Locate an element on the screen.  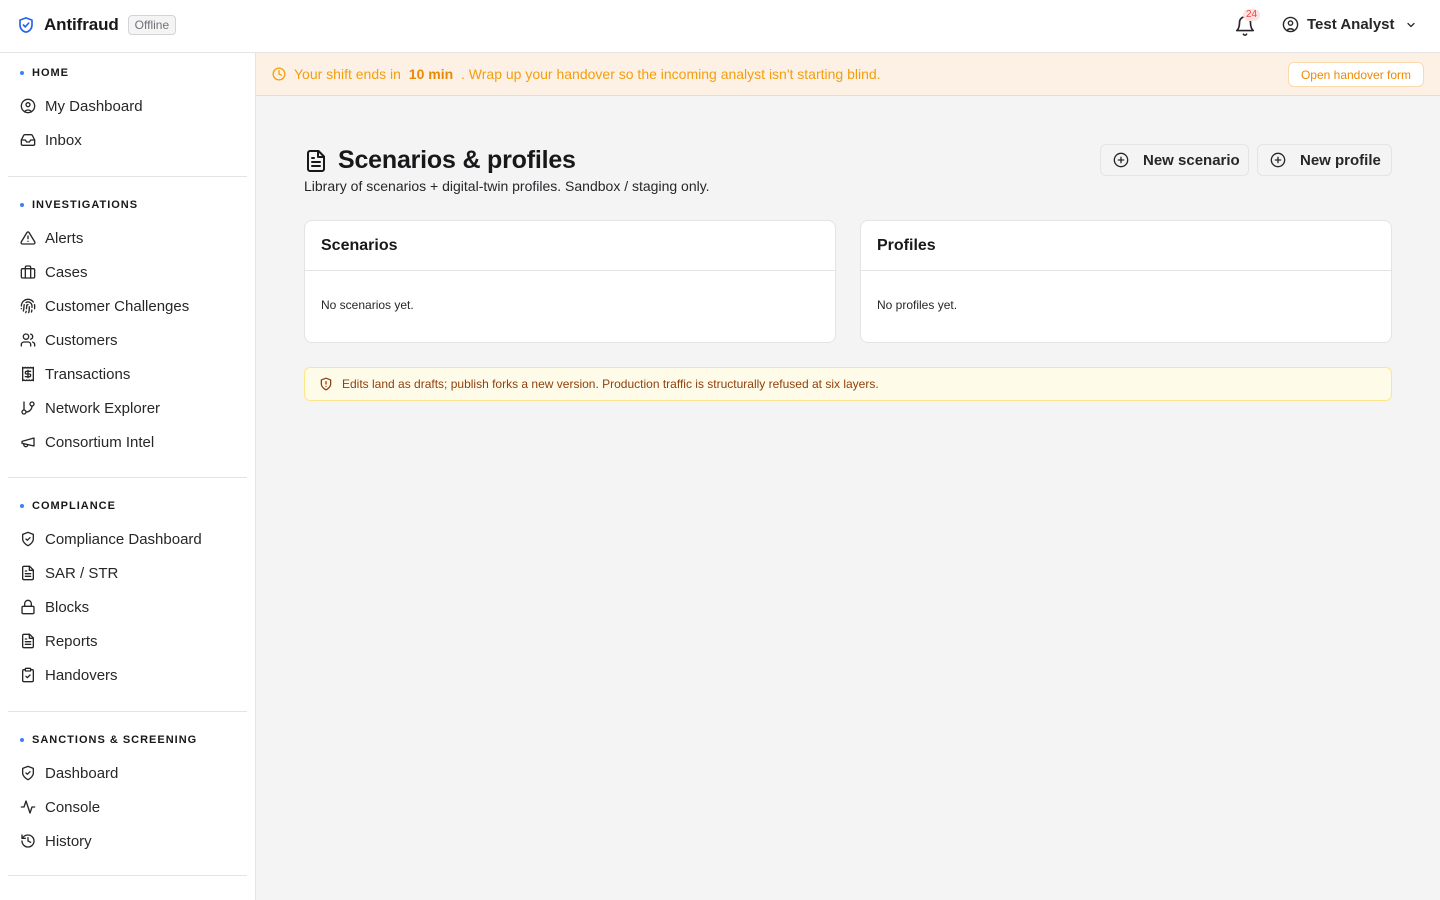
app-name: Antifraud is located at coordinates (81, 24).